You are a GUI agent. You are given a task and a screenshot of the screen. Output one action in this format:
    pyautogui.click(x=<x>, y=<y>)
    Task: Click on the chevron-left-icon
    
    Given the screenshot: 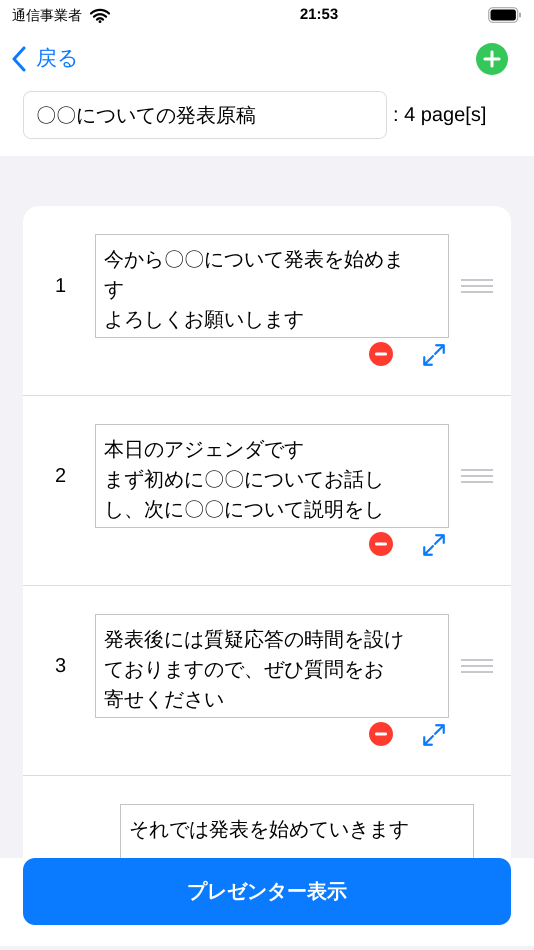 What is the action you would take?
    pyautogui.click(x=19, y=59)
    